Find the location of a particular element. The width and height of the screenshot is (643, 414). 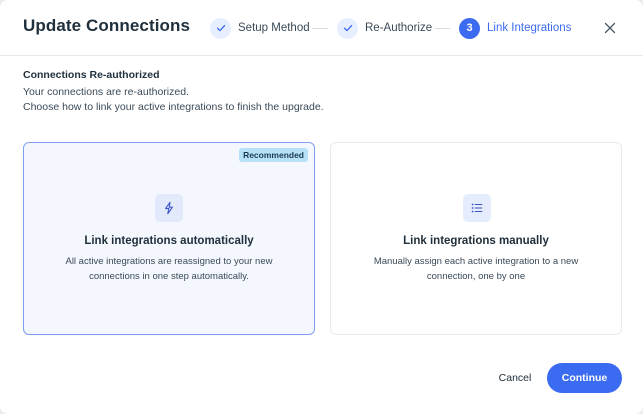

close-button is located at coordinates (610, 28).